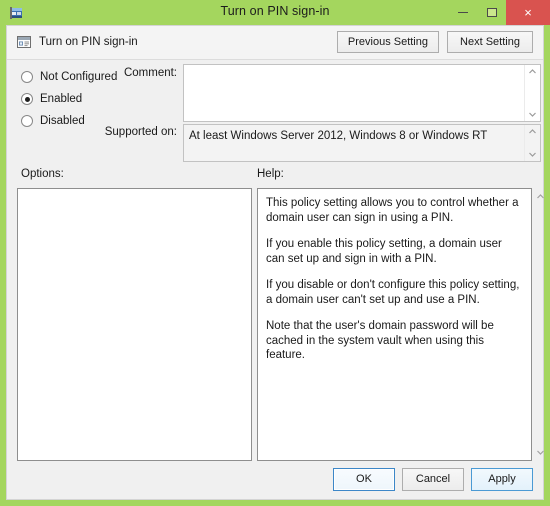 The image size is (550, 506). I want to click on title-bar: Turn on PIN sign-in ×, so click(275, 12).